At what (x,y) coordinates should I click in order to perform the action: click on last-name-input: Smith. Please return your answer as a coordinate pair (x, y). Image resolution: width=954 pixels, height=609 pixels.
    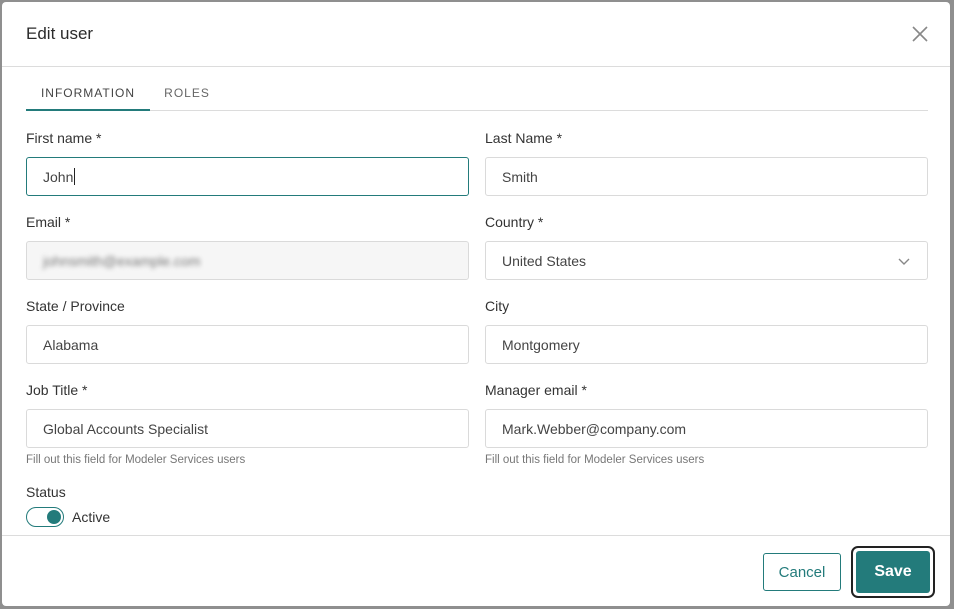
    Looking at the image, I should click on (706, 176).